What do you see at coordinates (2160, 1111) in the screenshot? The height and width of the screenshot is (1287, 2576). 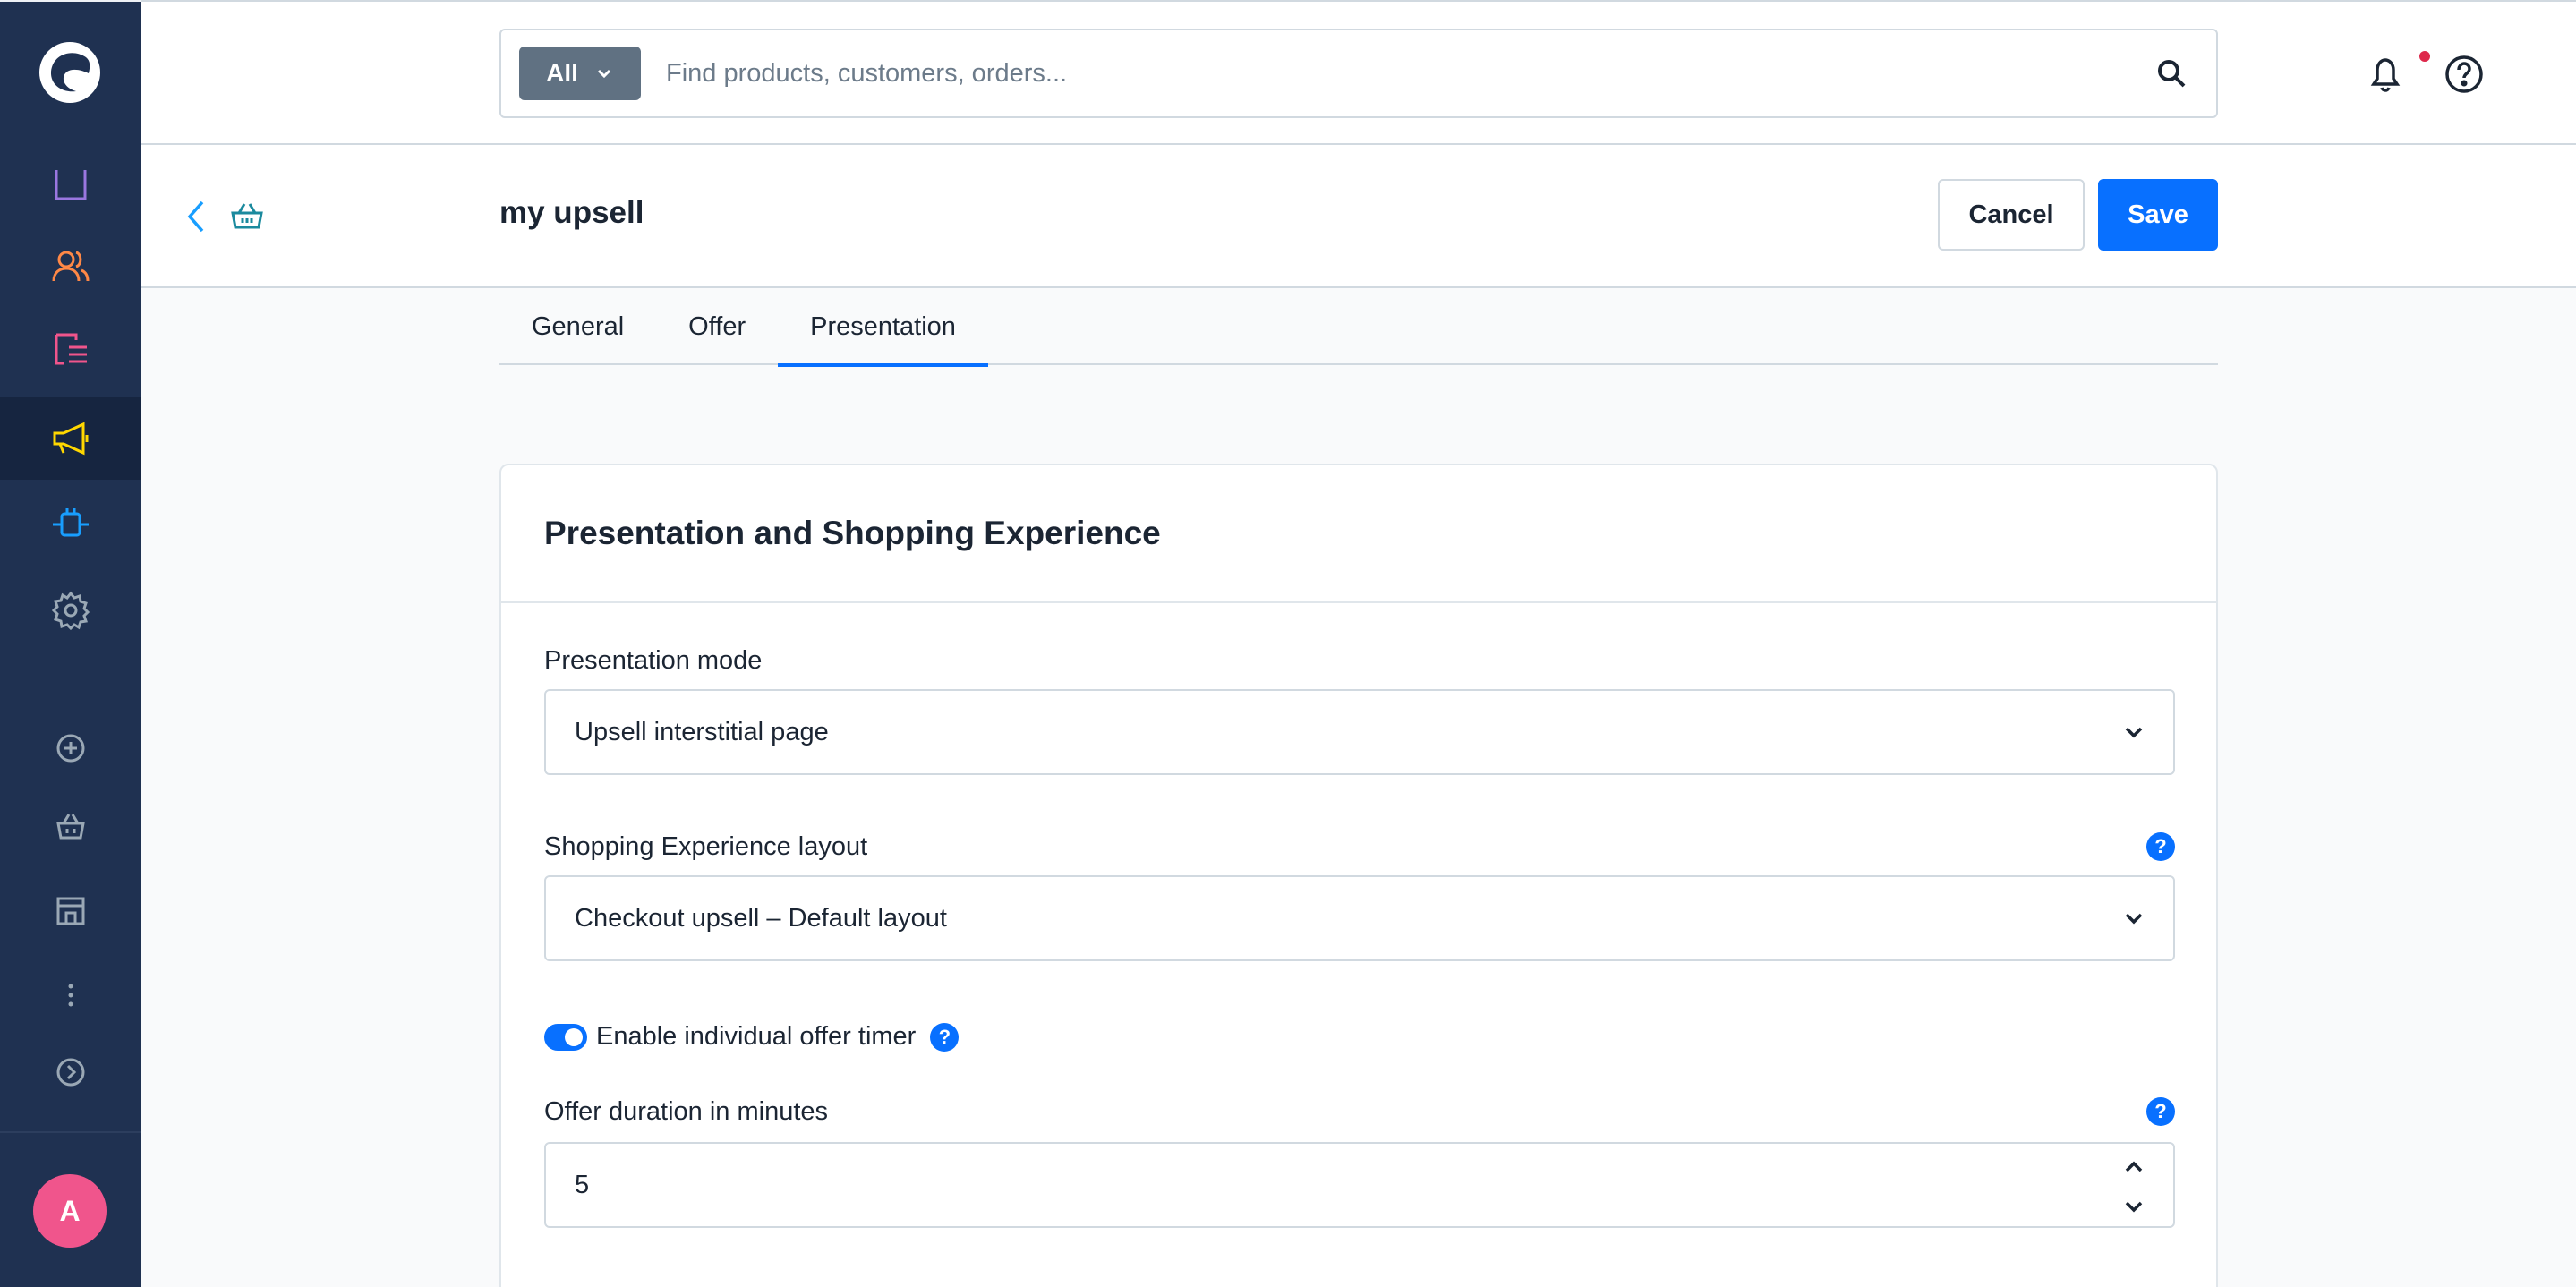 I see `duration-help-icon: ?` at bounding box center [2160, 1111].